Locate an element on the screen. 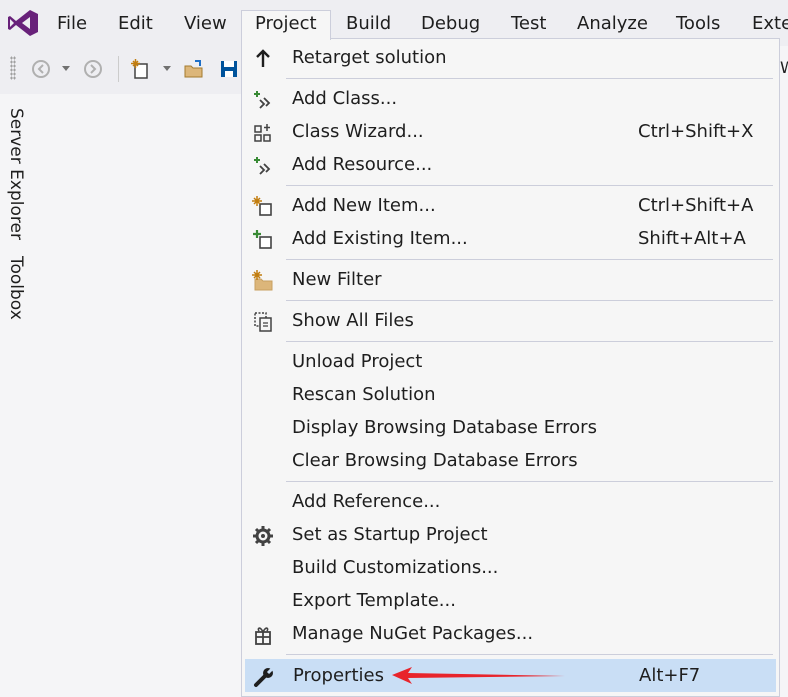 This screenshot has width=788, height=697. menu-item-unload-project: Unload Project is located at coordinates (510, 362).